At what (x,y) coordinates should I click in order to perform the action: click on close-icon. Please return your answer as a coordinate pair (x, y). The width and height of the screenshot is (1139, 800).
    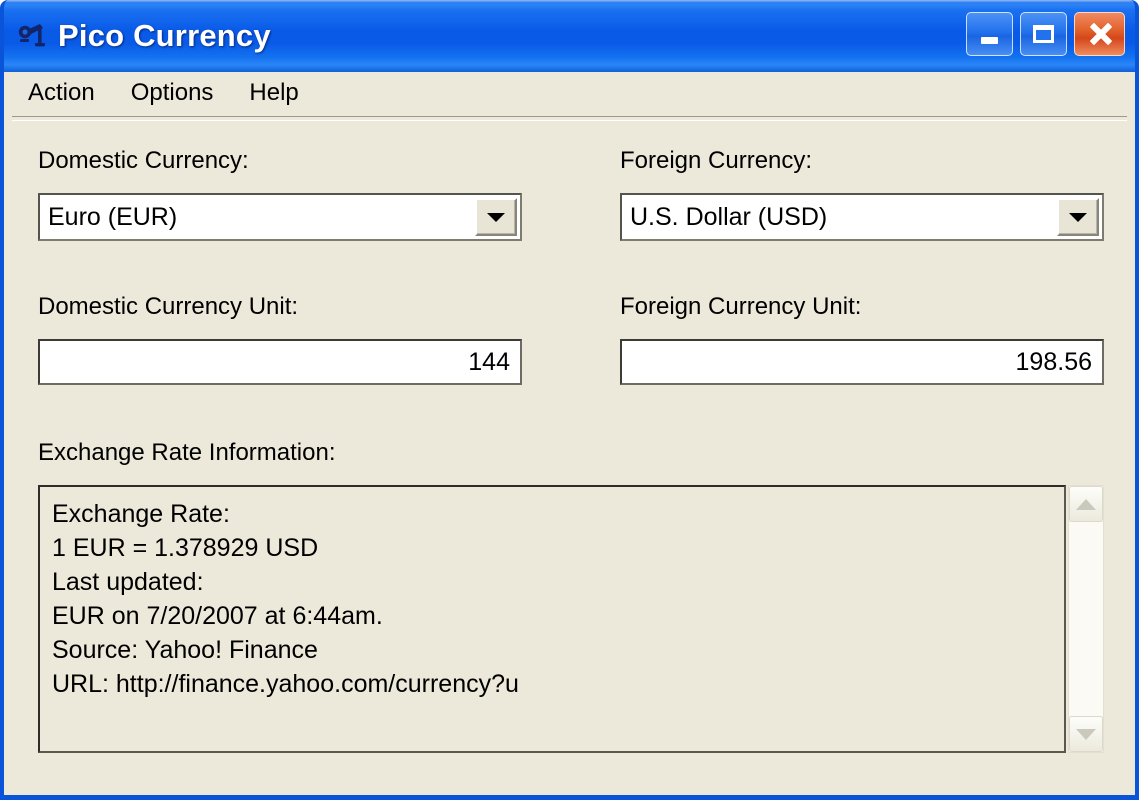
    Looking at the image, I should click on (1100, 34).